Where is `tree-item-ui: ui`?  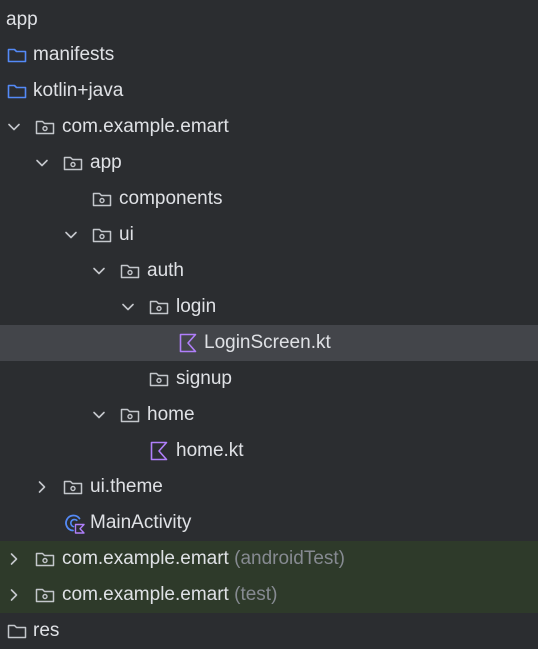 tree-item-ui: ui is located at coordinates (269, 235).